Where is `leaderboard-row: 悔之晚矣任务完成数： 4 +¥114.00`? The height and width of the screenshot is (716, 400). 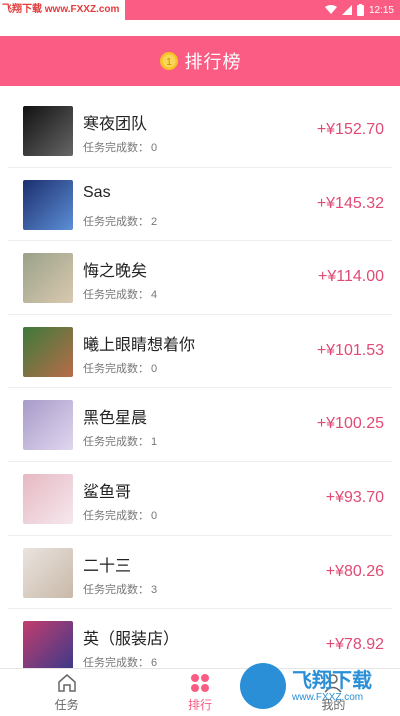 leaderboard-row: 悔之晚矣任务完成数： 4 +¥114.00 is located at coordinates (200, 278).